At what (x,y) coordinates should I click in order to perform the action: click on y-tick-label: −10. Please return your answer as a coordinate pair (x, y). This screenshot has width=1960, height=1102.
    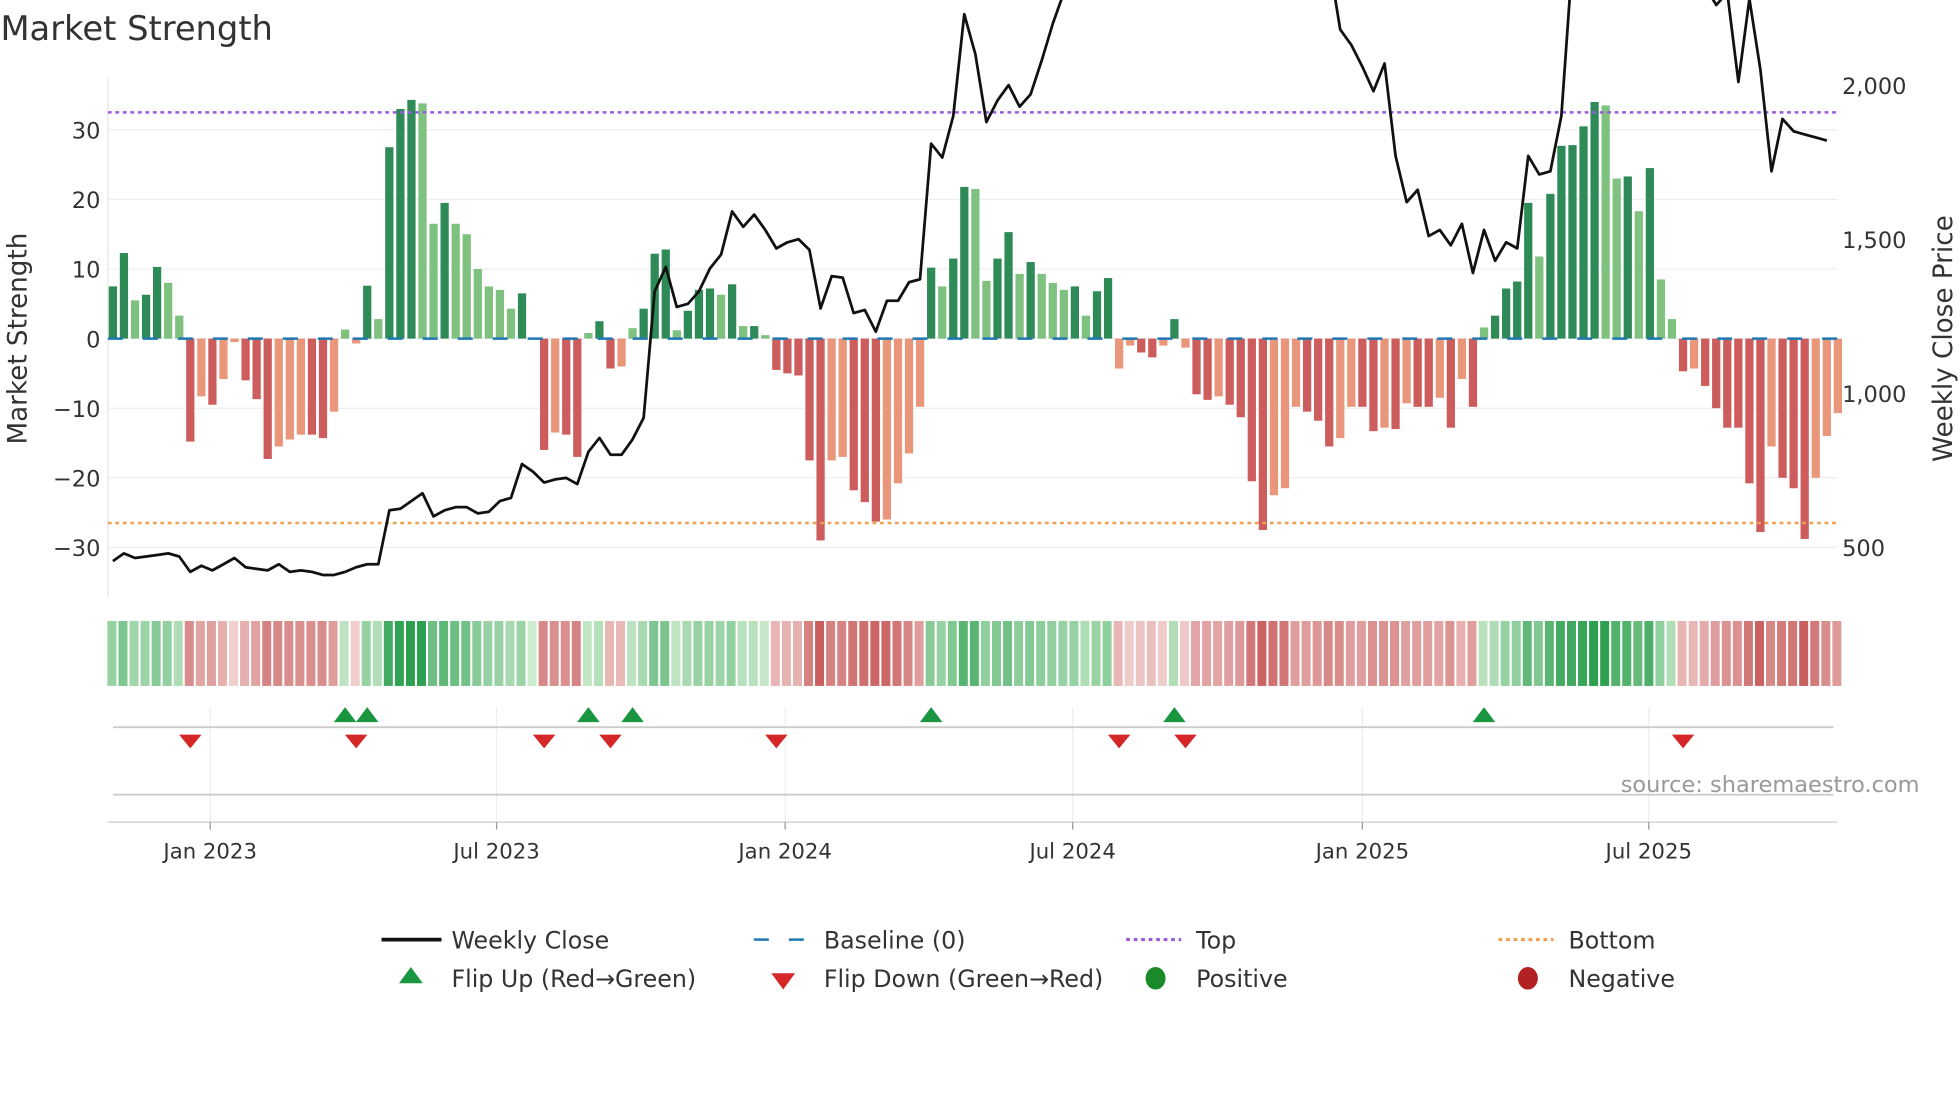
    Looking at the image, I should click on (76, 410).